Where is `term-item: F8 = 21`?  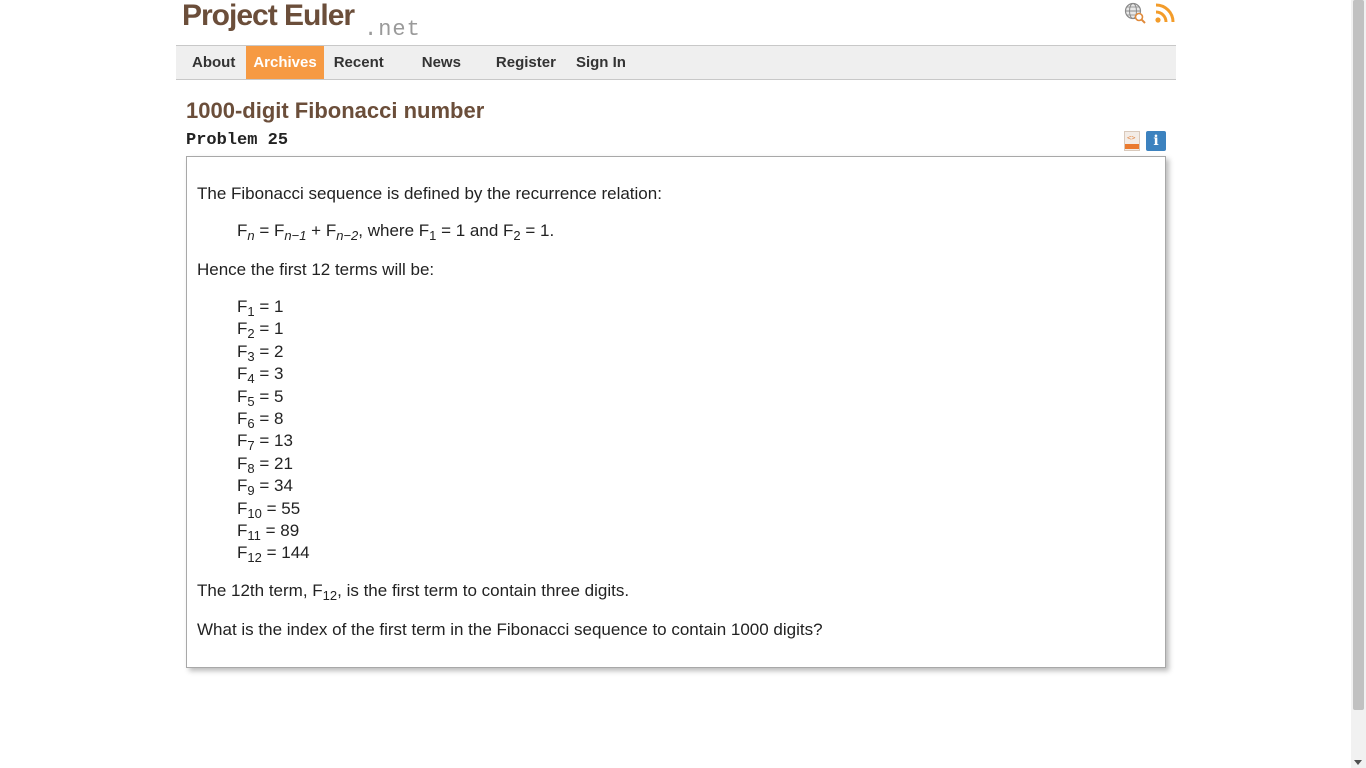
term-item: F8 = 21 is located at coordinates (265, 464).